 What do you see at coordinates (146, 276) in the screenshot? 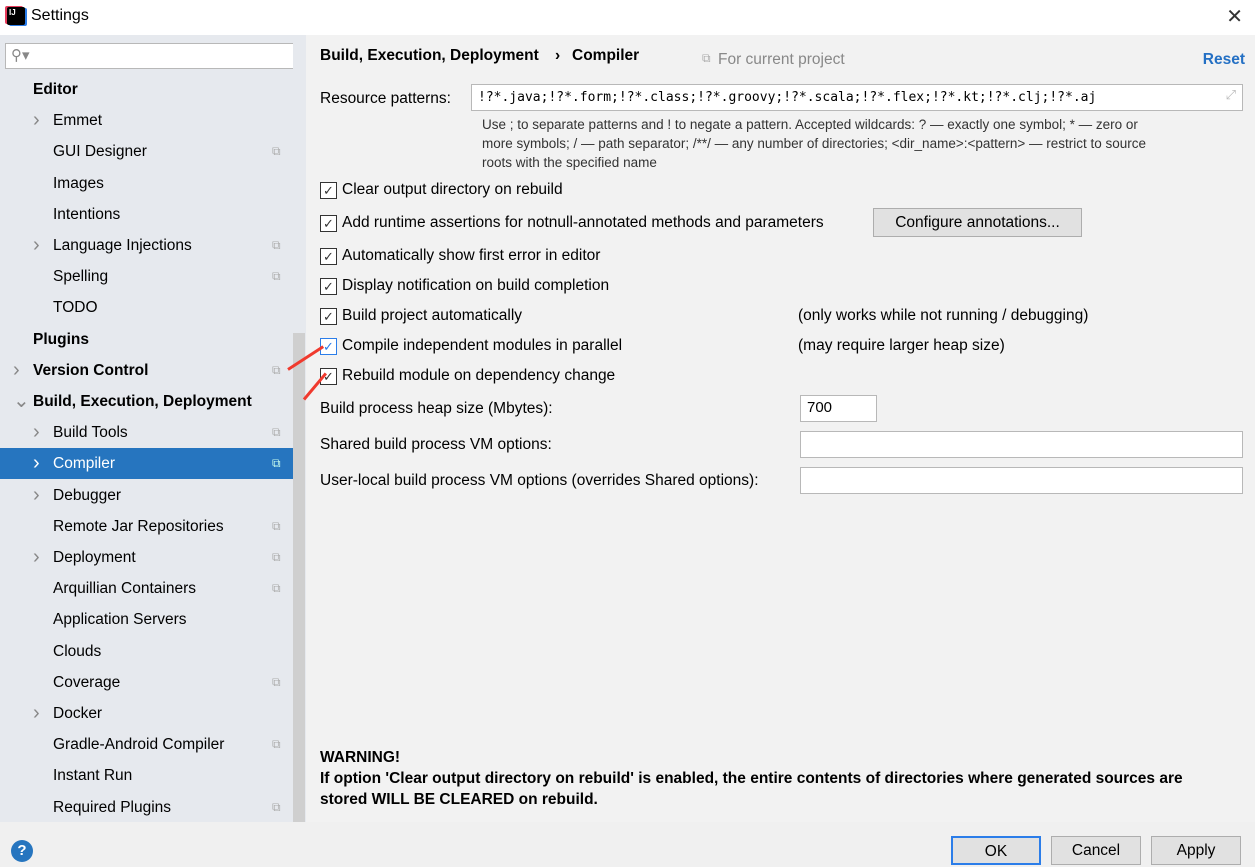
I see `sidebar-item: Spelling ⧉` at bounding box center [146, 276].